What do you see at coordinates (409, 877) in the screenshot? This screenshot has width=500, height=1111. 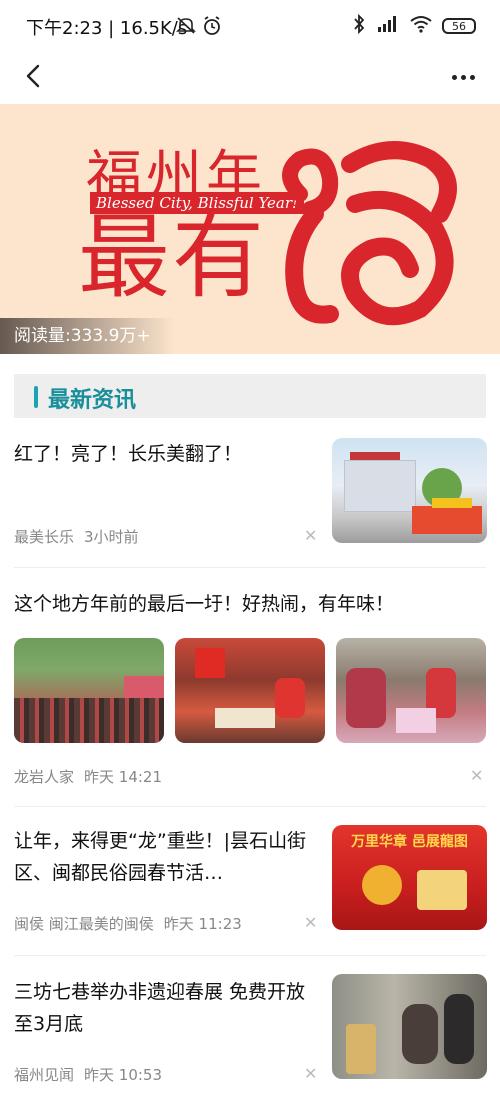 I see `article-thumbnail: 万里华章 邑展龍图` at bounding box center [409, 877].